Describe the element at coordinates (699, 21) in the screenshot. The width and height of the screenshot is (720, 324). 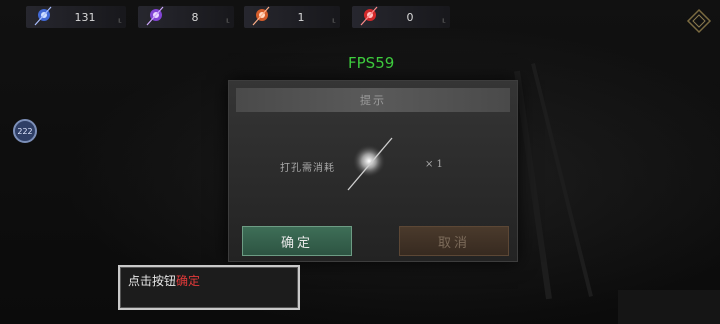
I see `diamond-emblem-icon` at that location.